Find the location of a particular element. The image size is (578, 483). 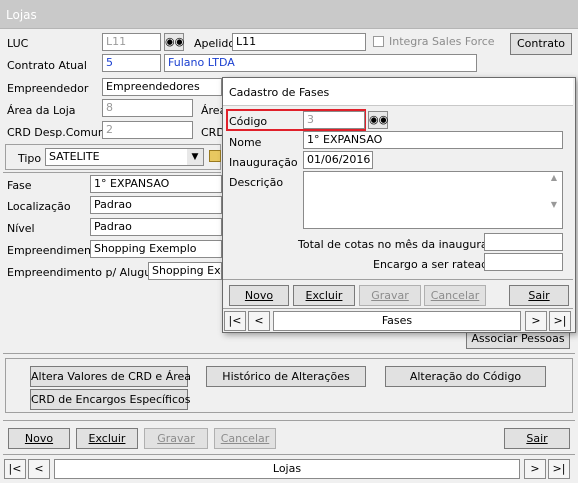

dialog-excluir-label: Excluir is located at coordinates (324, 295).